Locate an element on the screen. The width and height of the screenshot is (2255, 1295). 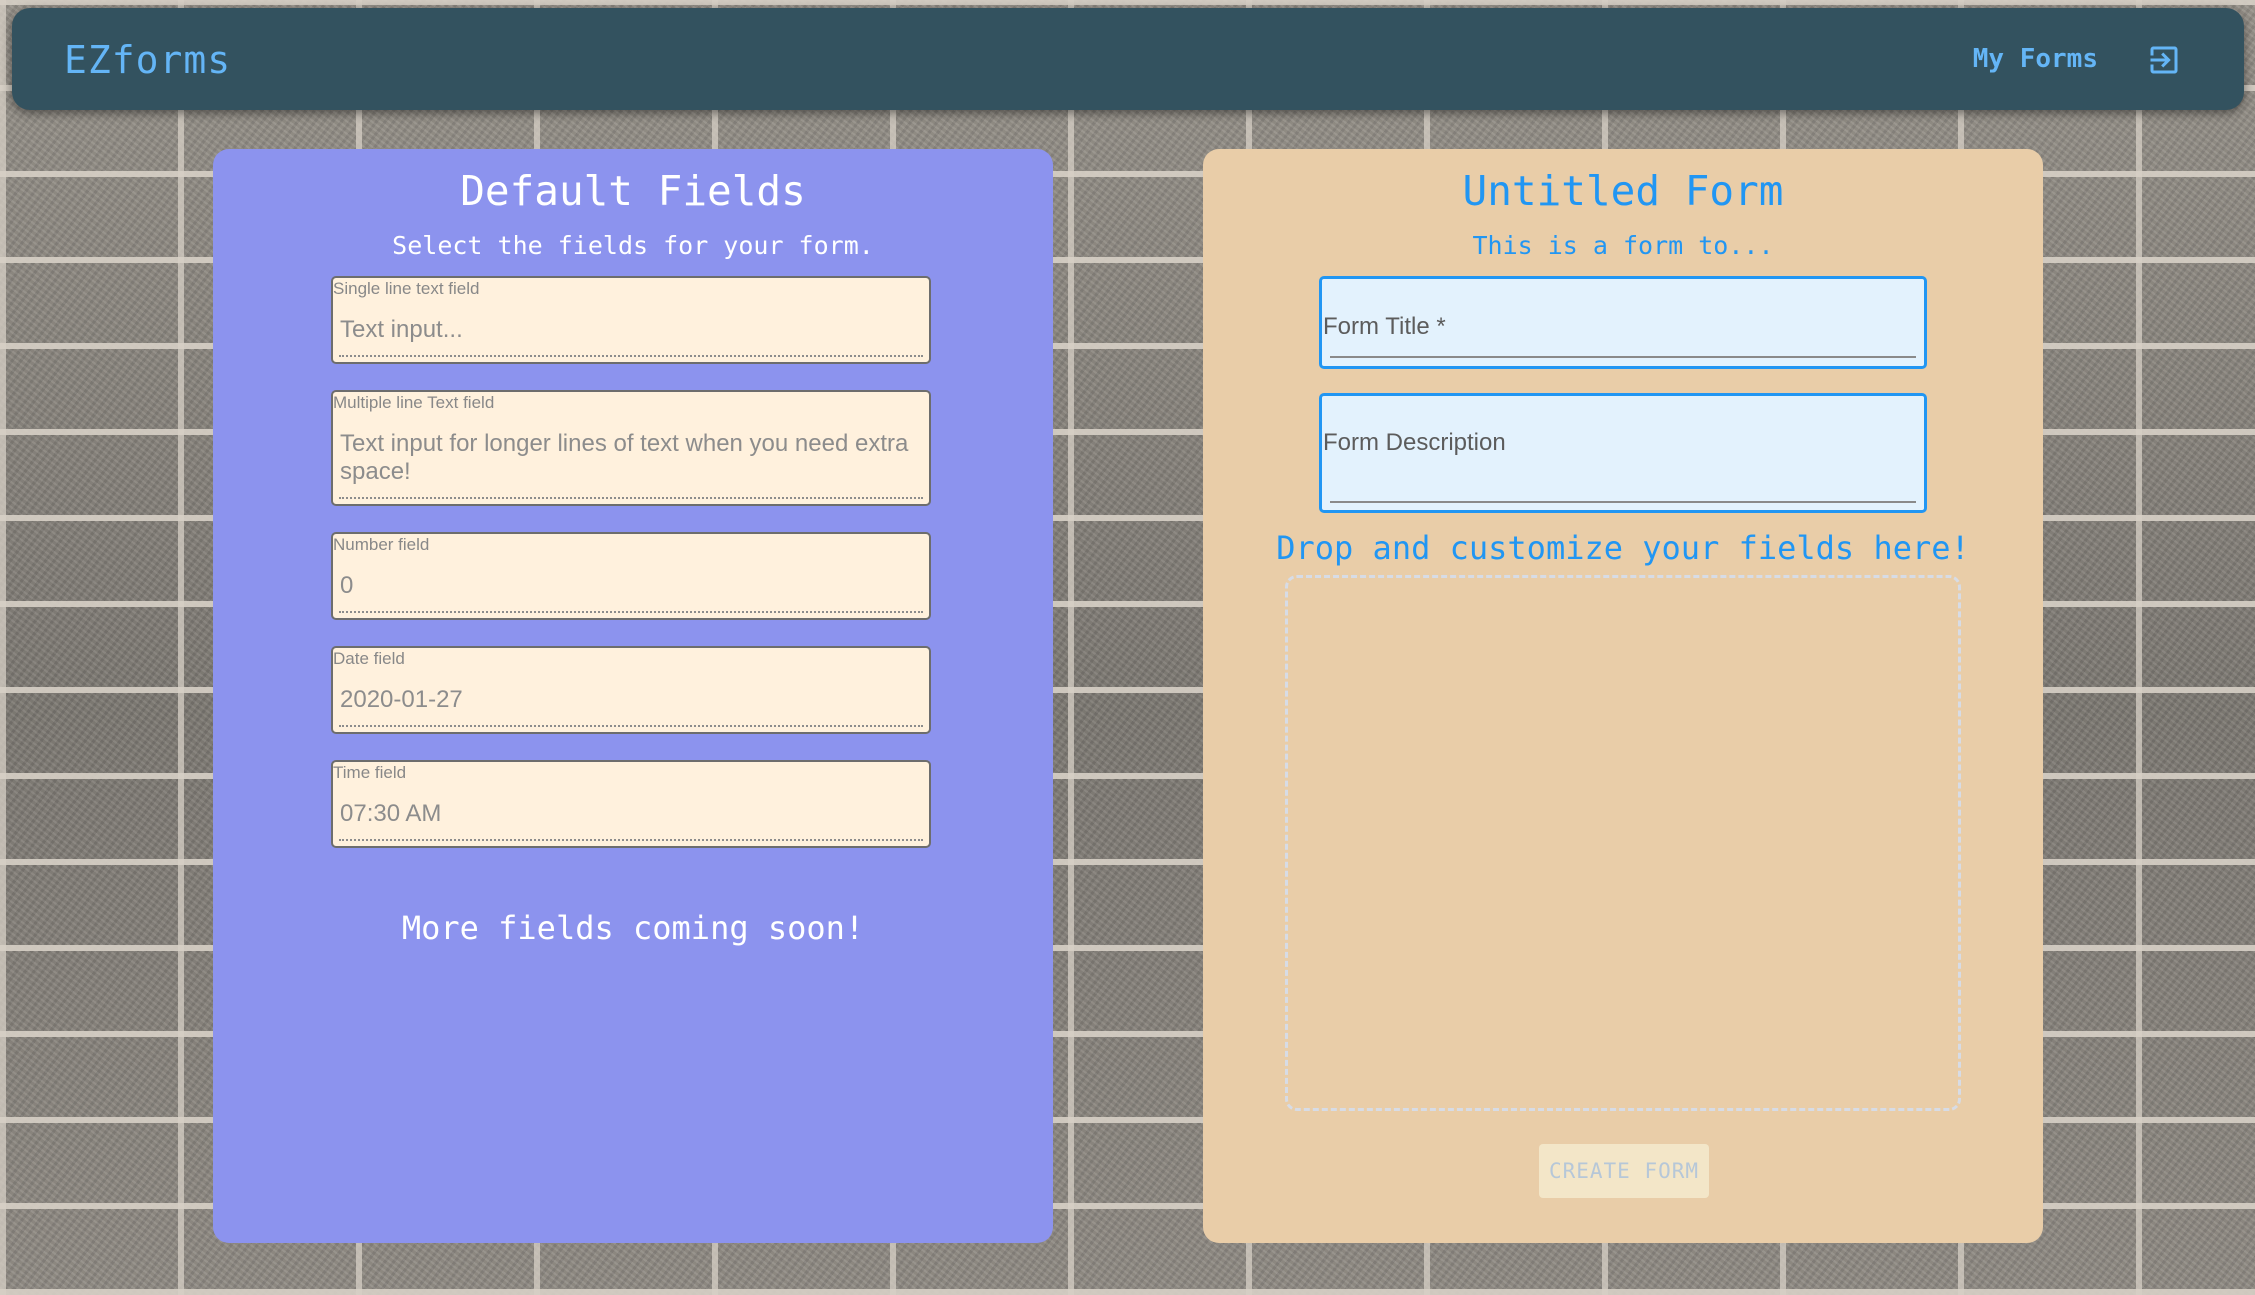
field-label: Single line text field is located at coordinates (406, 288).